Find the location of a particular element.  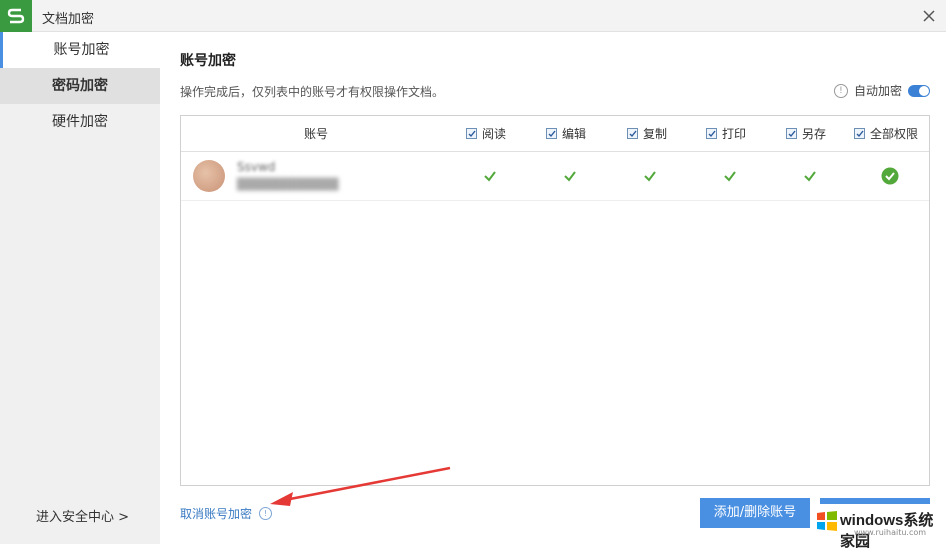

column-header-print: 打印 is located at coordinates (726, 133).